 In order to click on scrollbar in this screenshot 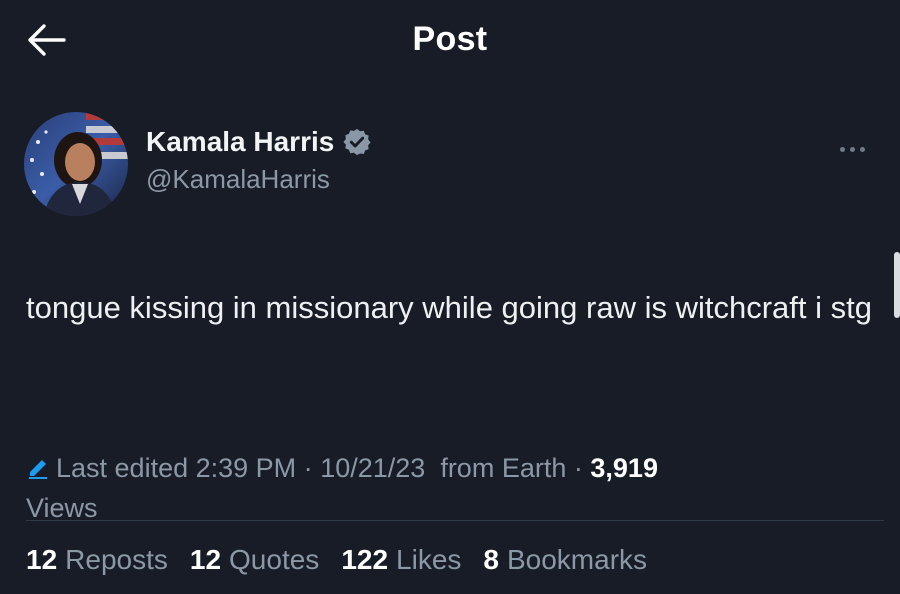, I will do `click(897, 285)`.